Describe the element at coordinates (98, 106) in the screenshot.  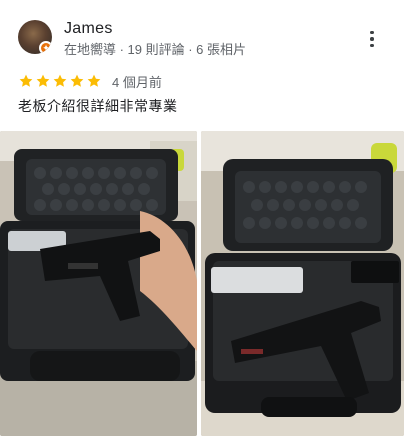
I see `review-text: 老板介紹很詳細非常專業` at that location.